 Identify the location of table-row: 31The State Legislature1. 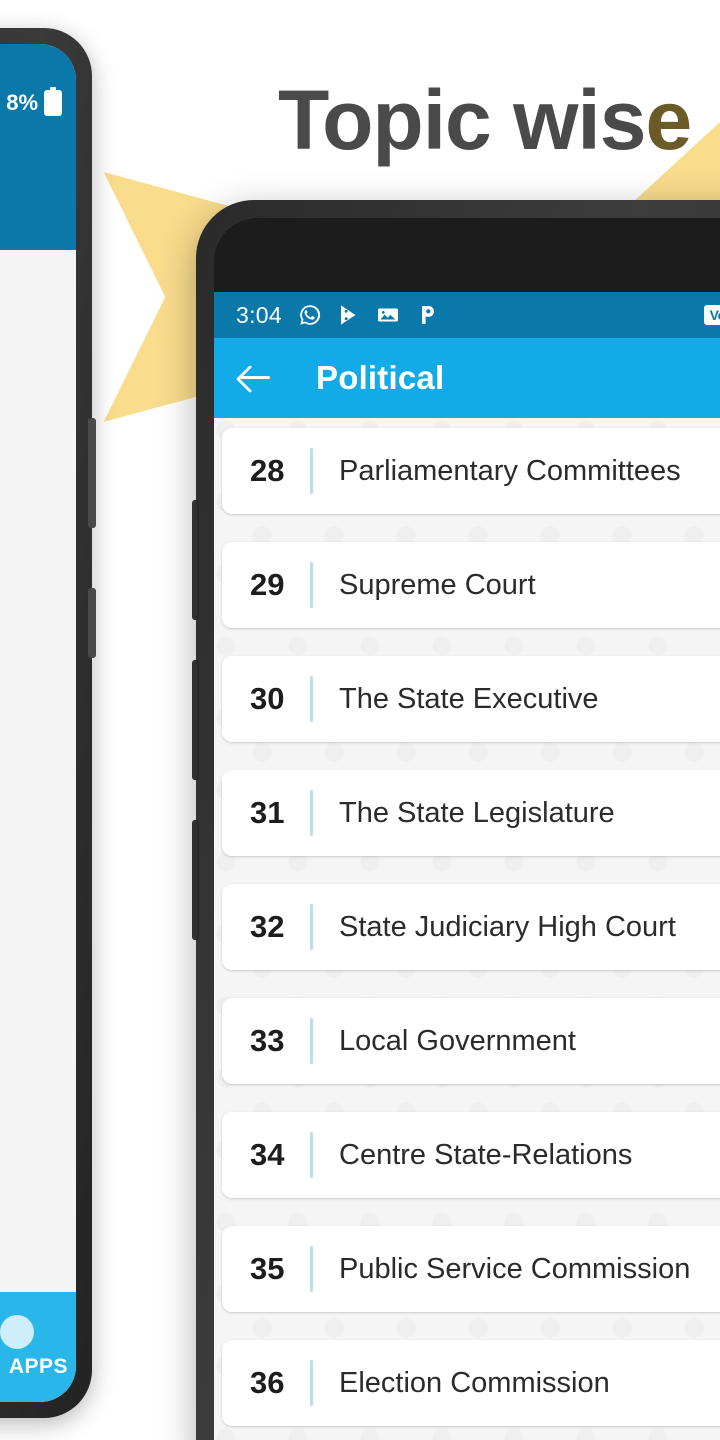
(471, 813).